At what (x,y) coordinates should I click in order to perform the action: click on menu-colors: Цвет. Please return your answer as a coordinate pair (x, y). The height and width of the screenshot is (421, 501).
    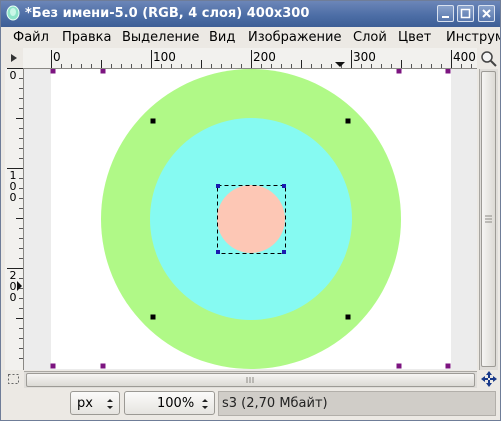
    Looking at the image, I should click on (414, 37).